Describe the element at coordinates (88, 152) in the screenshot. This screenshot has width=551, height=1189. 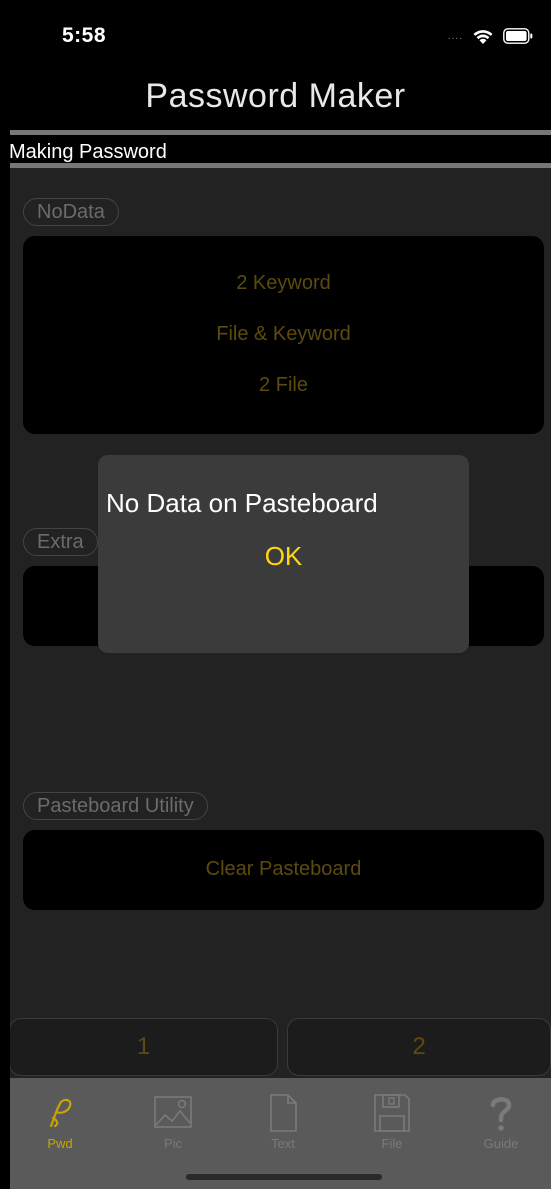
I see `section-title: Making Password` at that location.